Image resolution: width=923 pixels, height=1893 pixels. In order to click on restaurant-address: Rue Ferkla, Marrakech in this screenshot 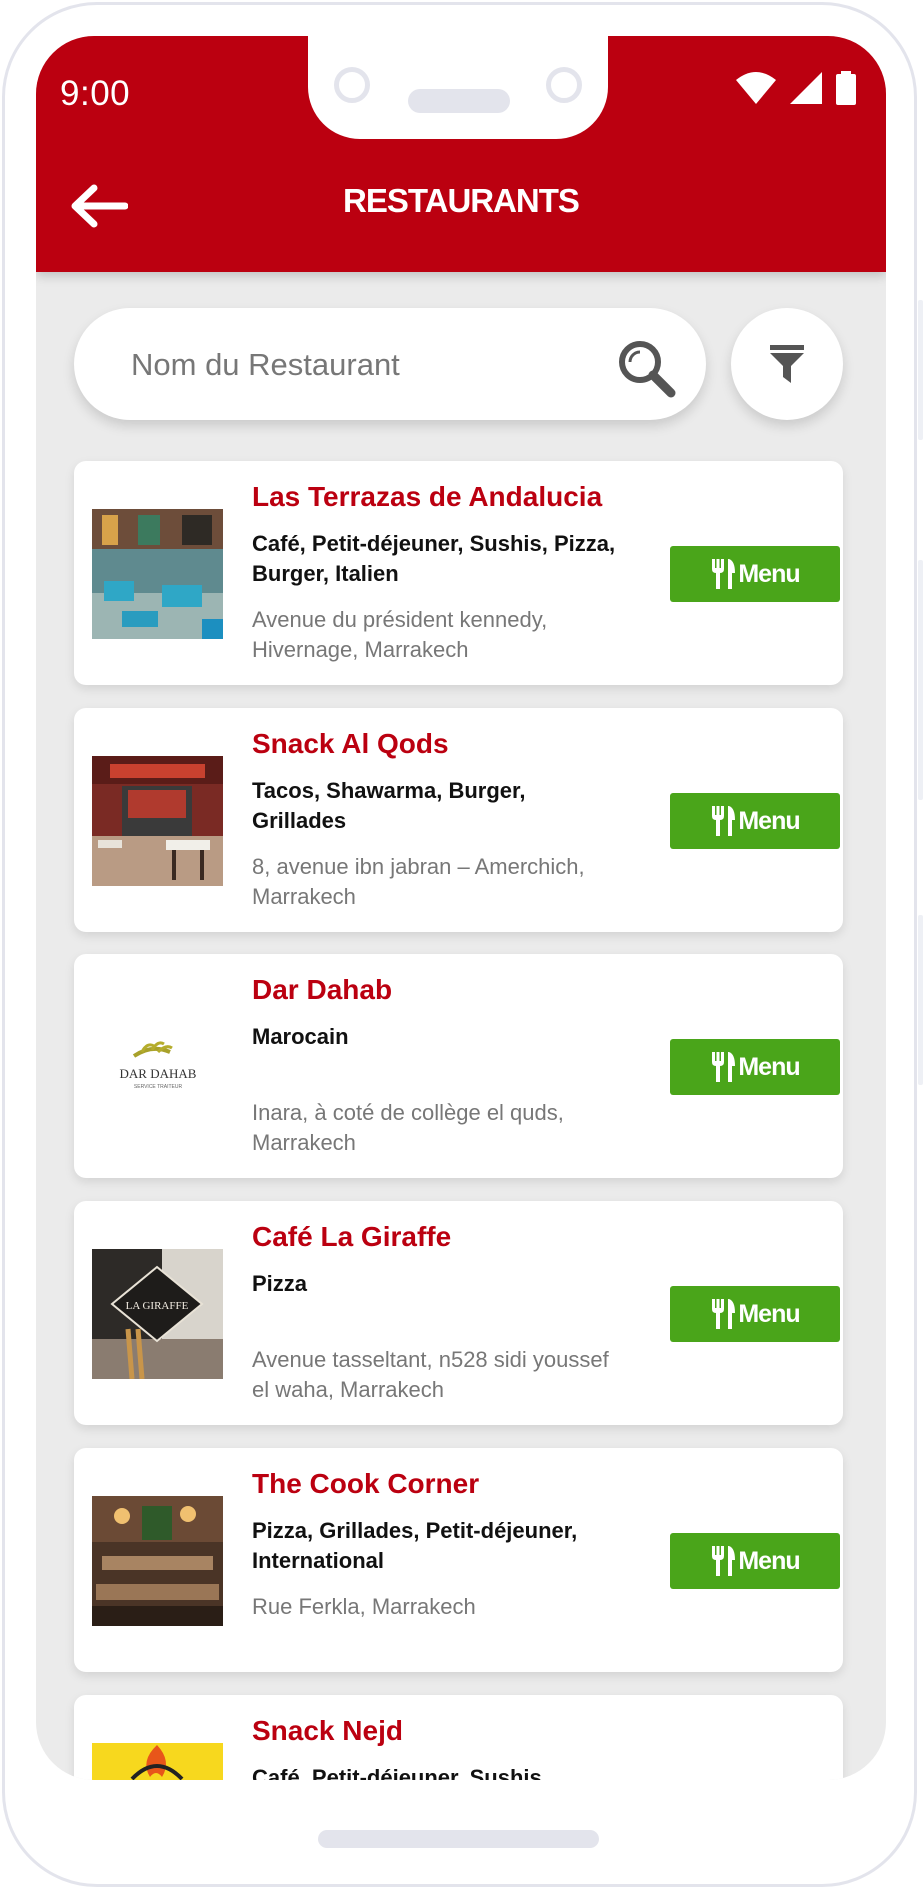, I will do `click(364, 1606)`.